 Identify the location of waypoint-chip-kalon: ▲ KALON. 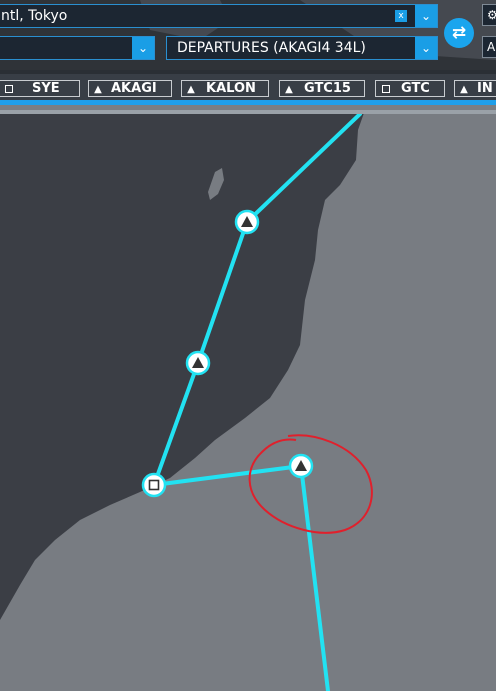
(225, 88).